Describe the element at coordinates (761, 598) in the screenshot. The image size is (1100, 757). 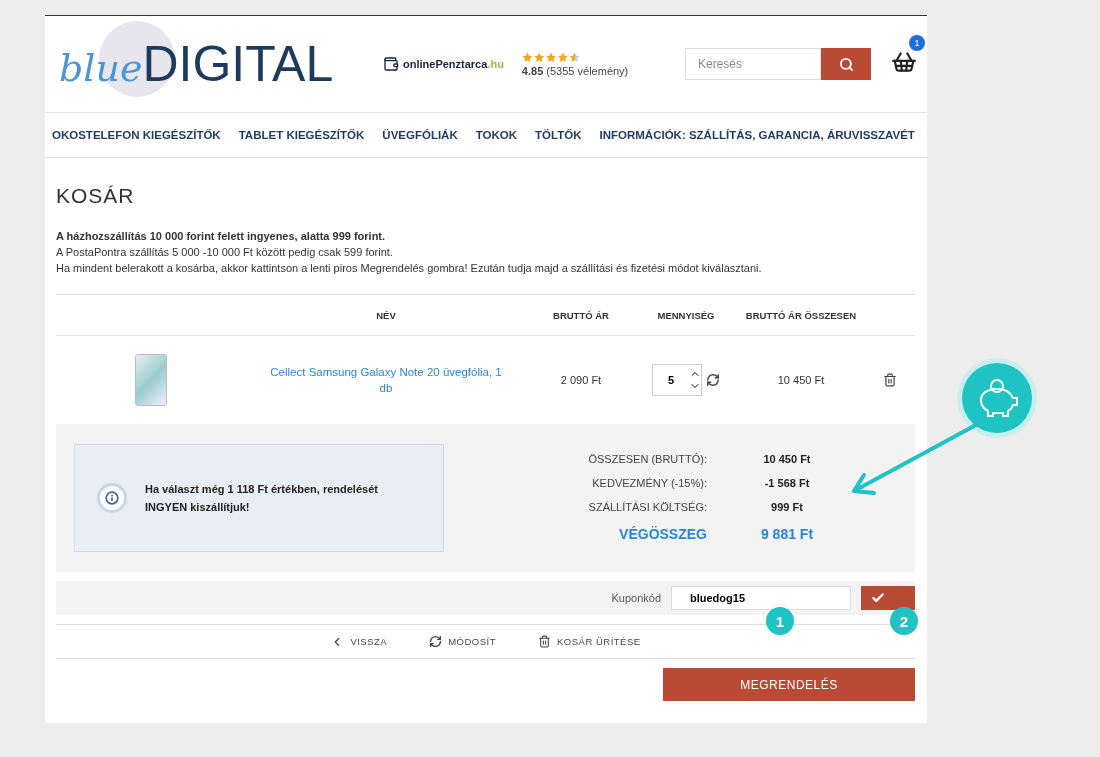
I see `coupon-field: bluedog15` at that location.